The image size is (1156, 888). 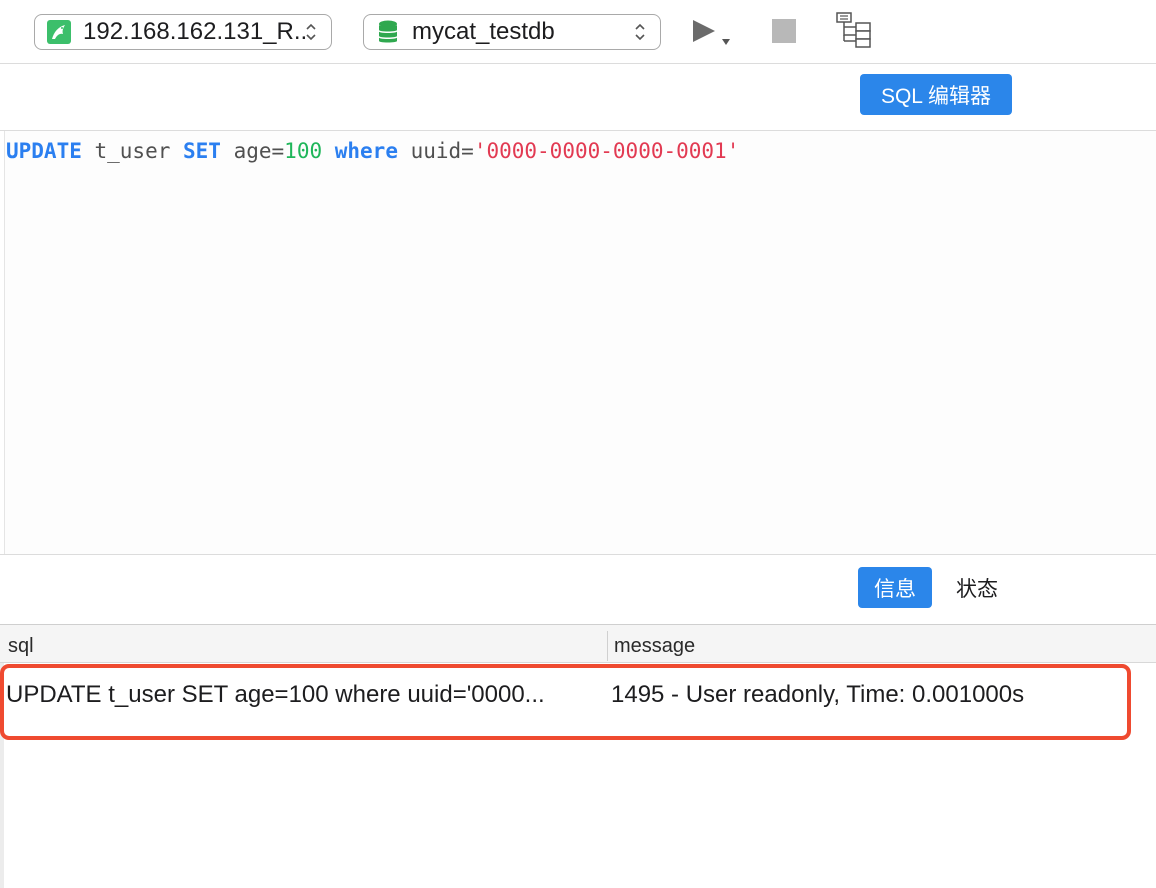 What do you see at coordinates (303, 151) in the screenshot?
I see `sql-number: 100` at bounding box center [303, 151].